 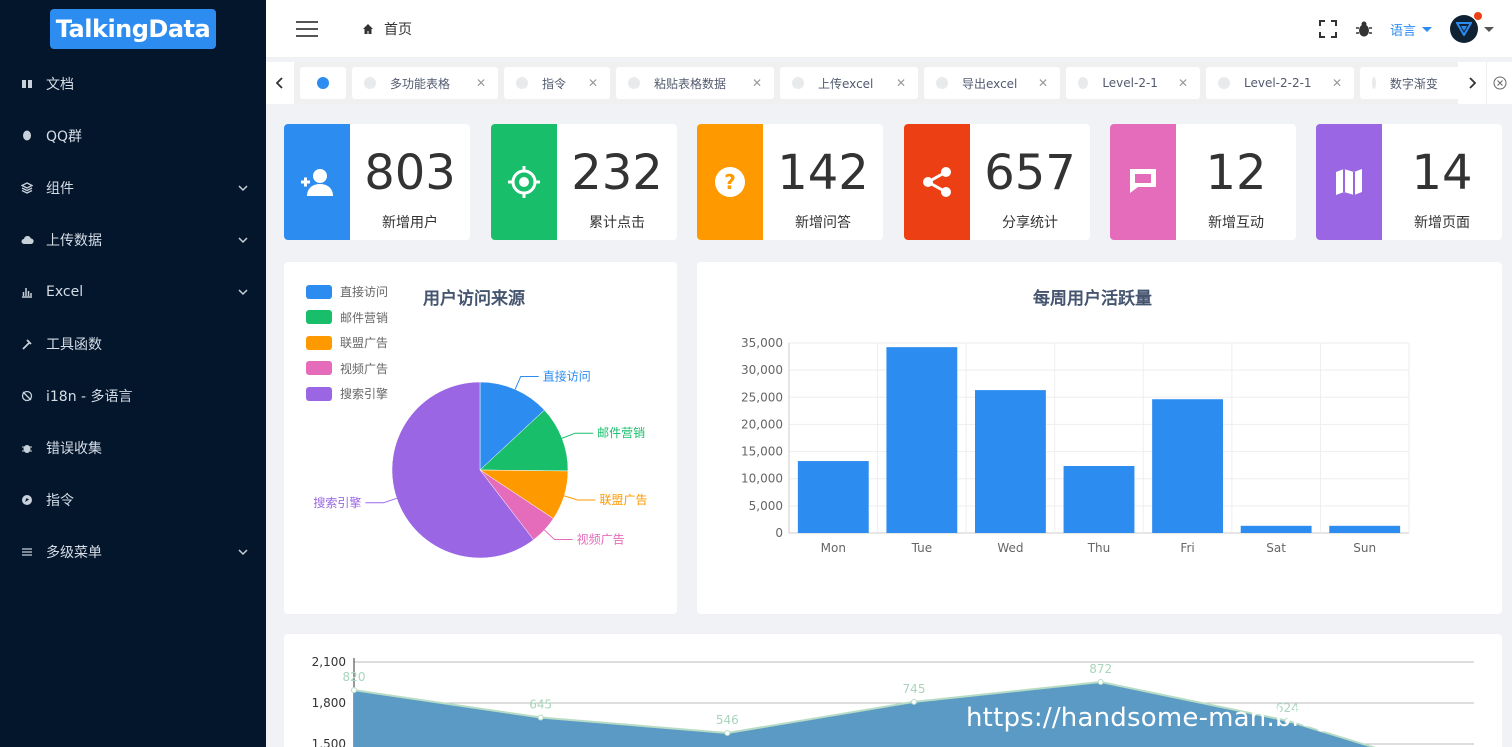 I want to click on cloud-upload-icon, so click(x=27, y=240).